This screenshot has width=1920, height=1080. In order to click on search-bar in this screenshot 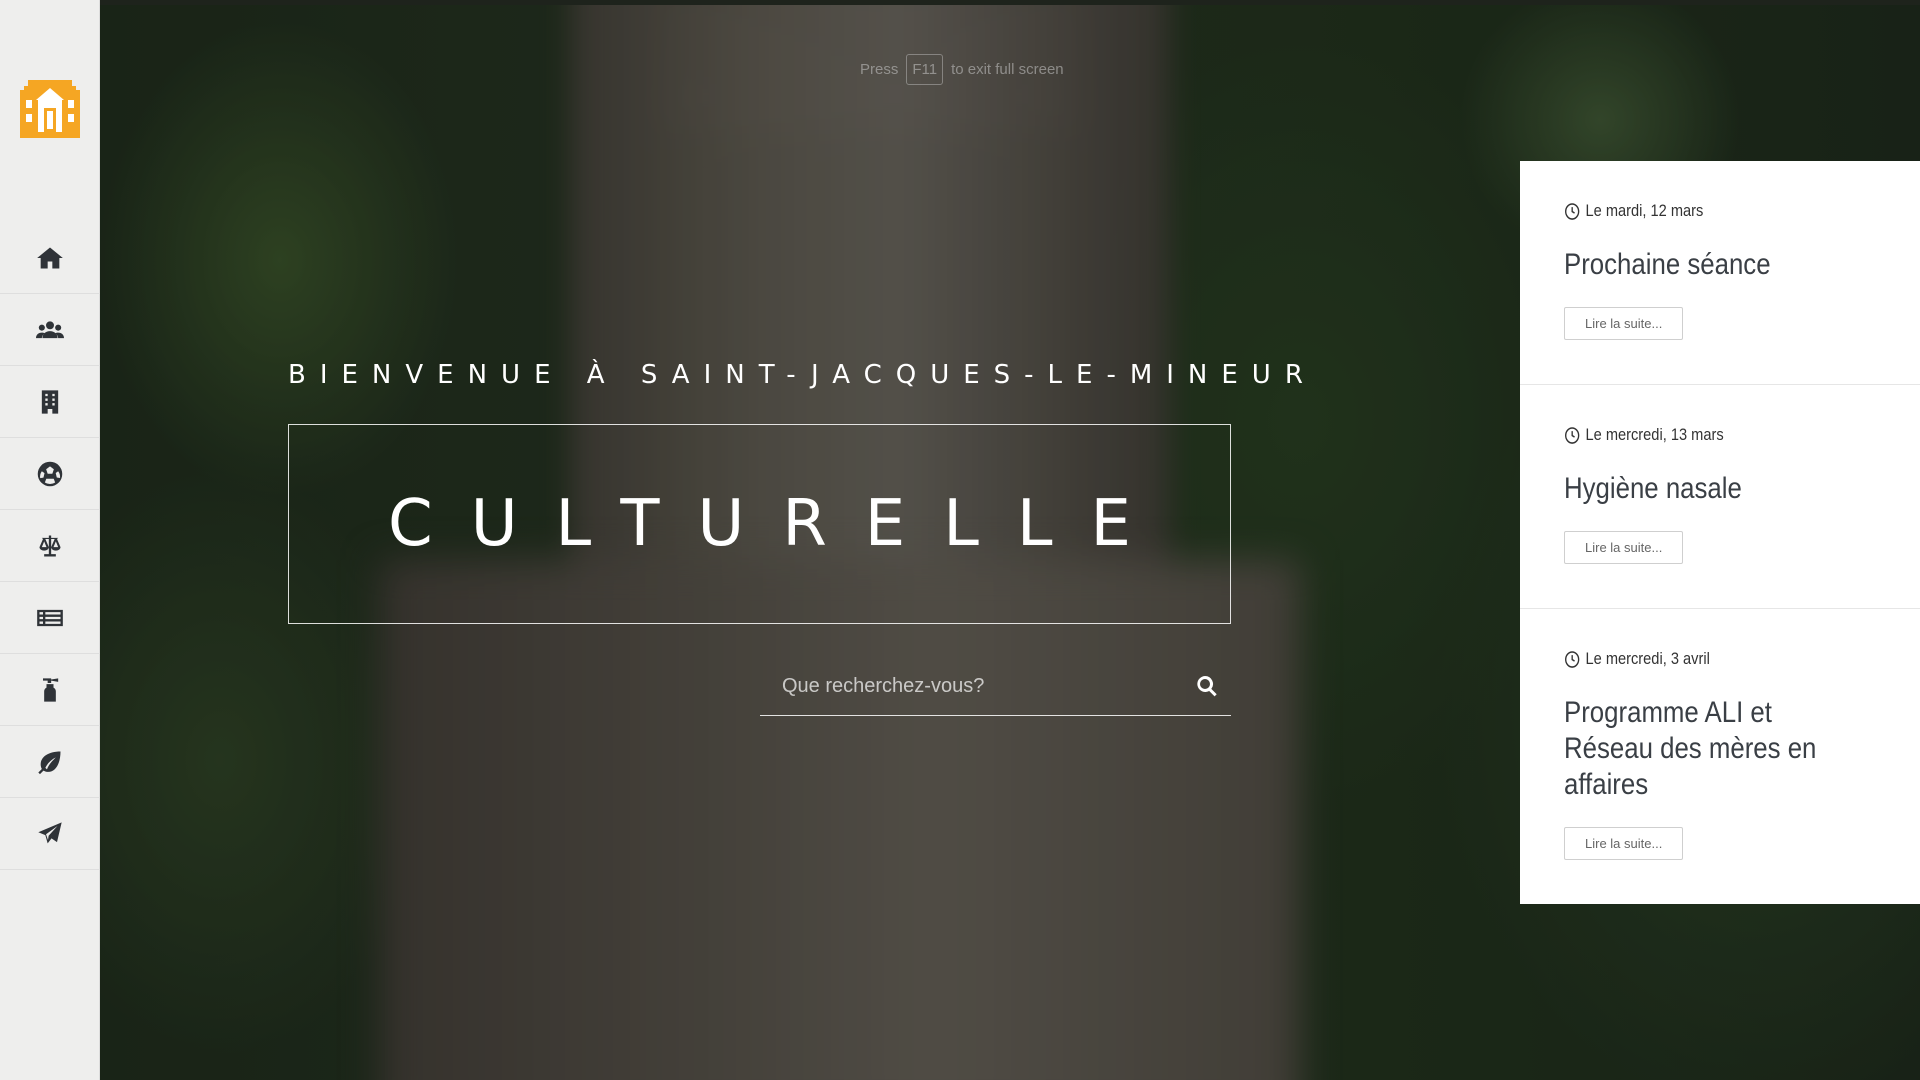, I will do `click(995, 687)`.